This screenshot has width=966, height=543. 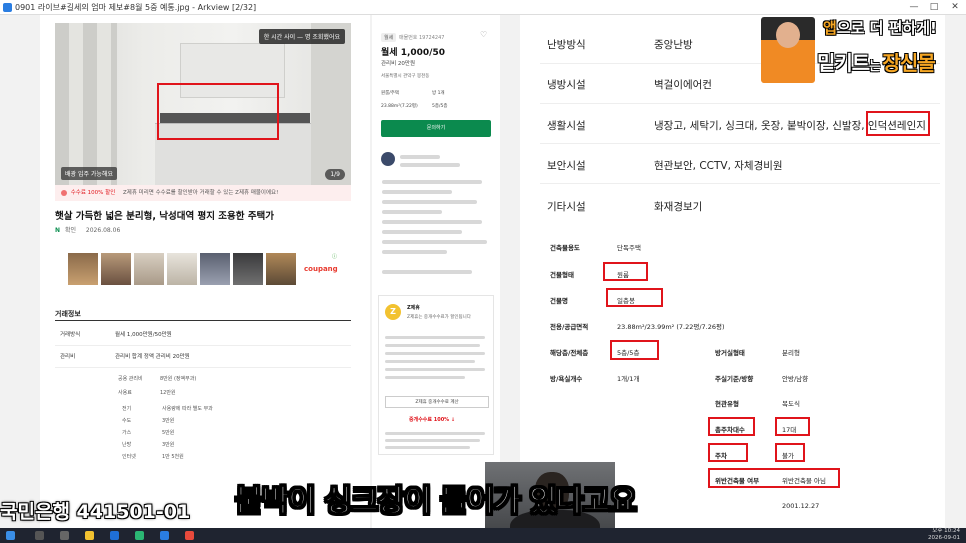 I want to click on banner-word: 앱, so click(x=830, y=28).